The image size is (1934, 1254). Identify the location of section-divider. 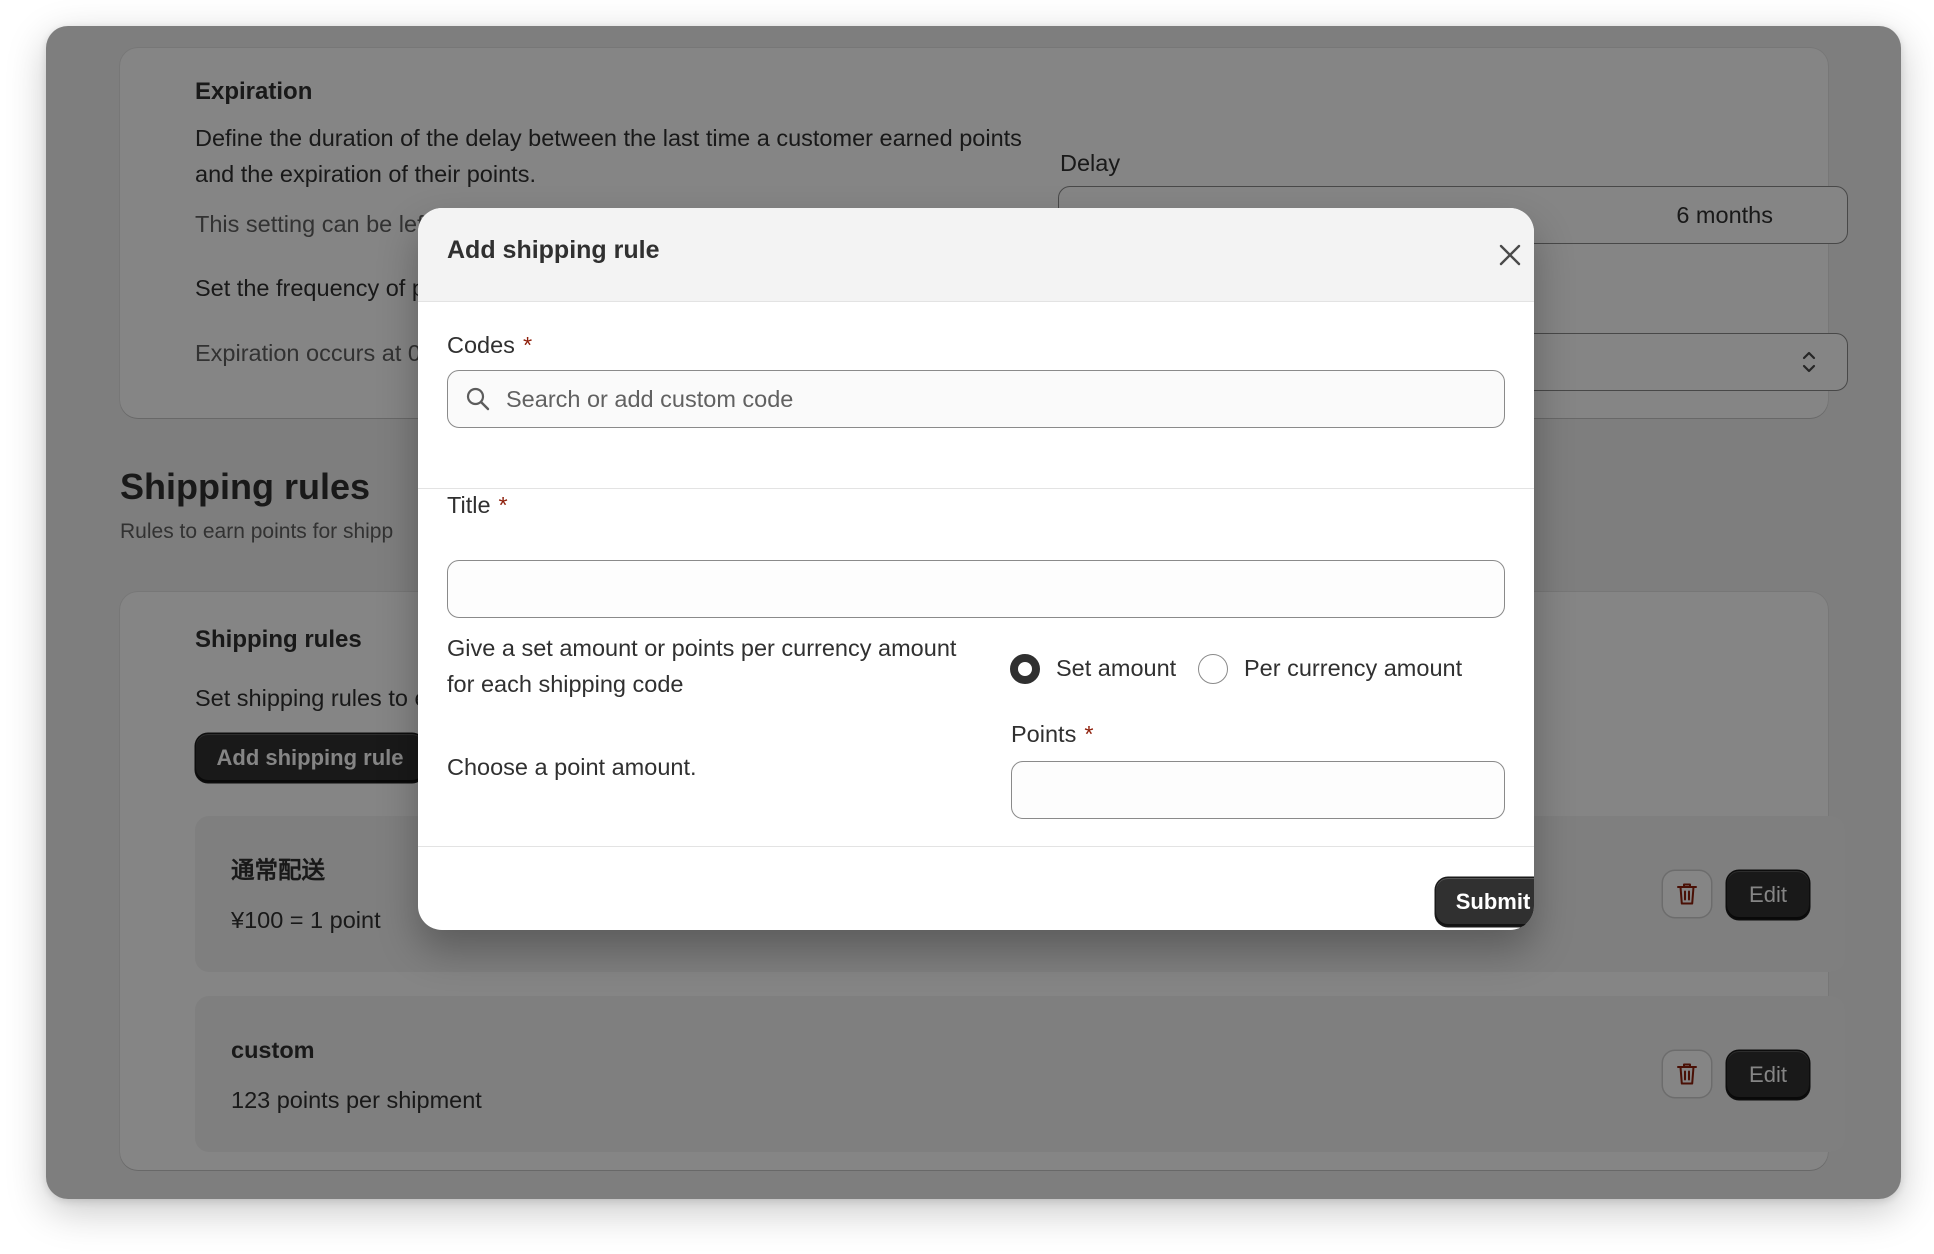
(976, 488).